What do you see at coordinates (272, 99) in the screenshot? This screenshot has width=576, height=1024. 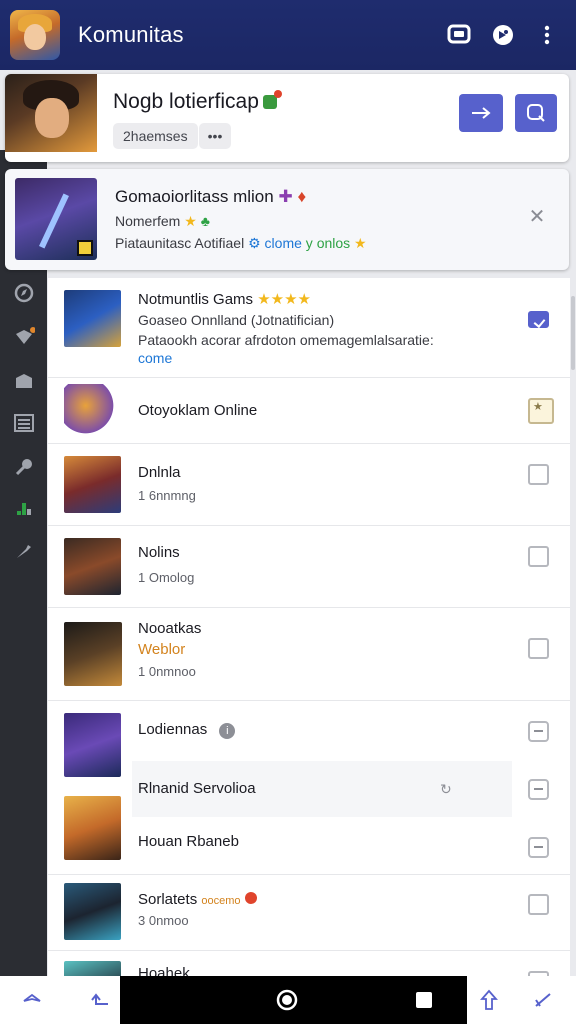 I see `verified-badge-icon` at bounding box center [272, 99].